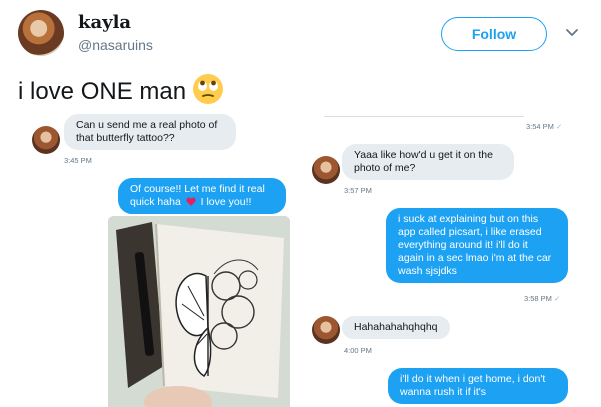  What do you see at coordinates (115, 45) in the screenshot?
I see `user-handle: @nasaruins` at bounding box center [115, 45].